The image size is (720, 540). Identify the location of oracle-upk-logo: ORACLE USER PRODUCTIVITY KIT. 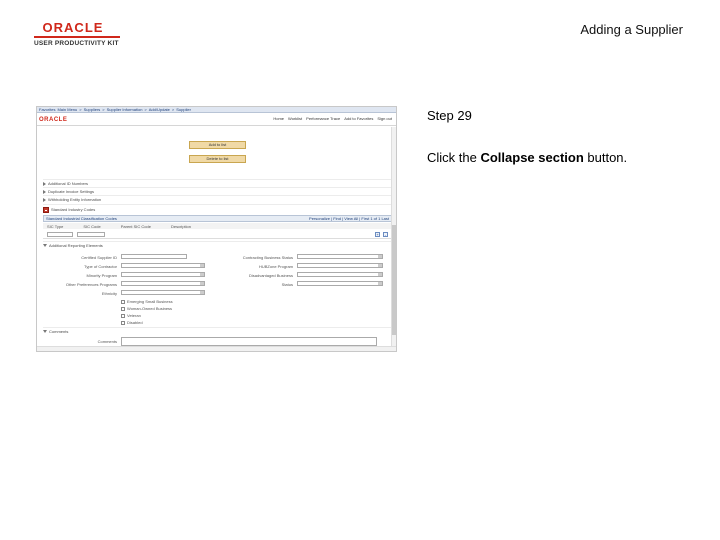
(80, 33).